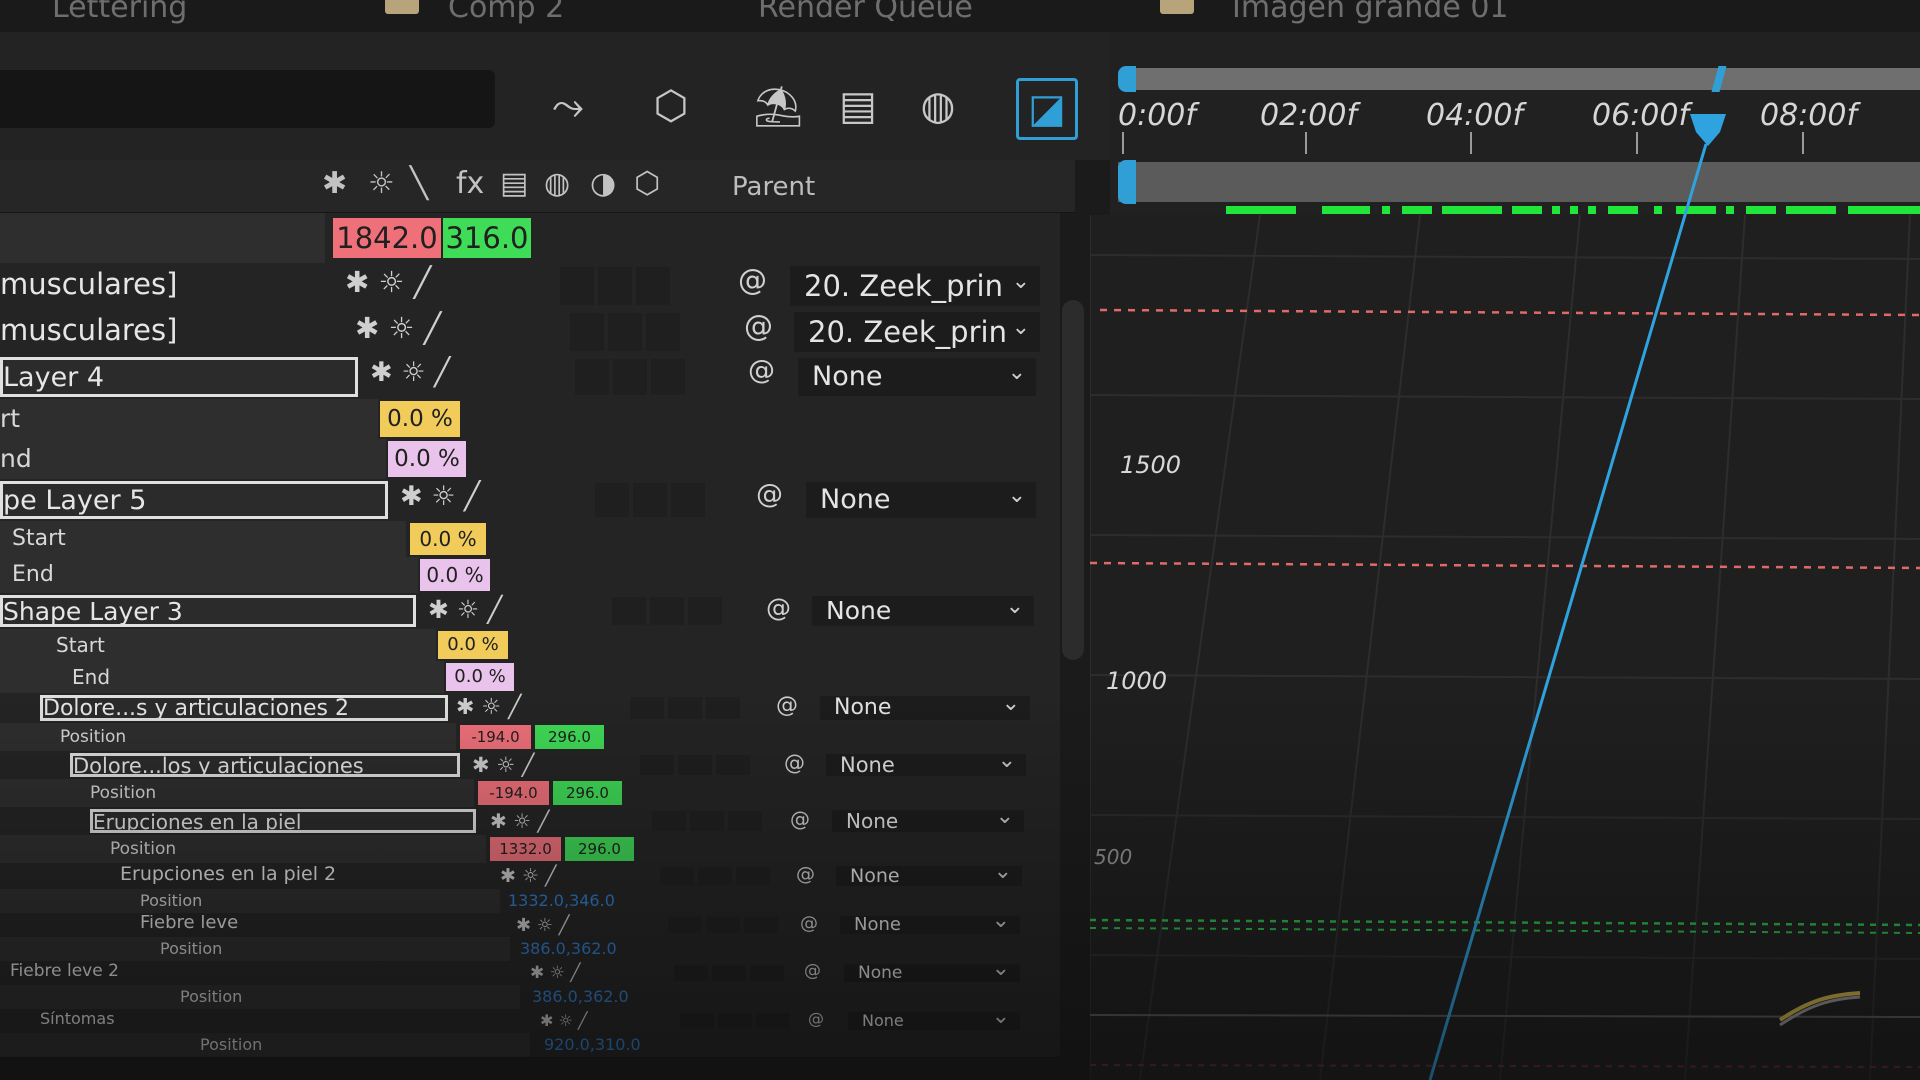  What do you see at coordinates (530, 1020) in the screenshot?
I see `layer-row: Síntomas ✱ ☼ ╱ @ None ⌄` at bounding box center [530, 1020].